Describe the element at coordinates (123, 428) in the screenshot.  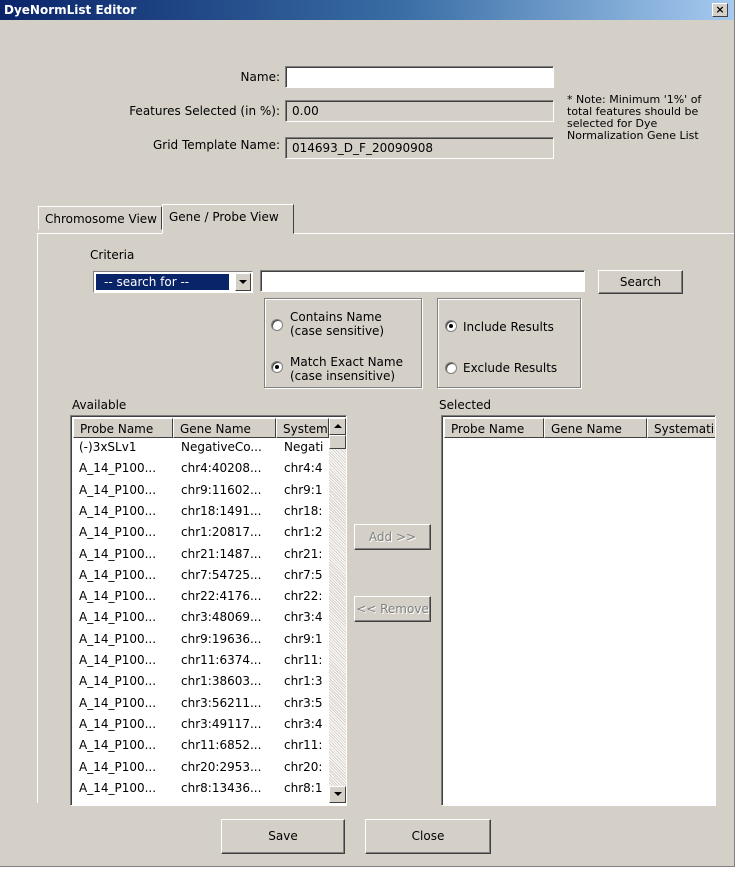
I see `available-header-probe-name: Probe Name` at that location.